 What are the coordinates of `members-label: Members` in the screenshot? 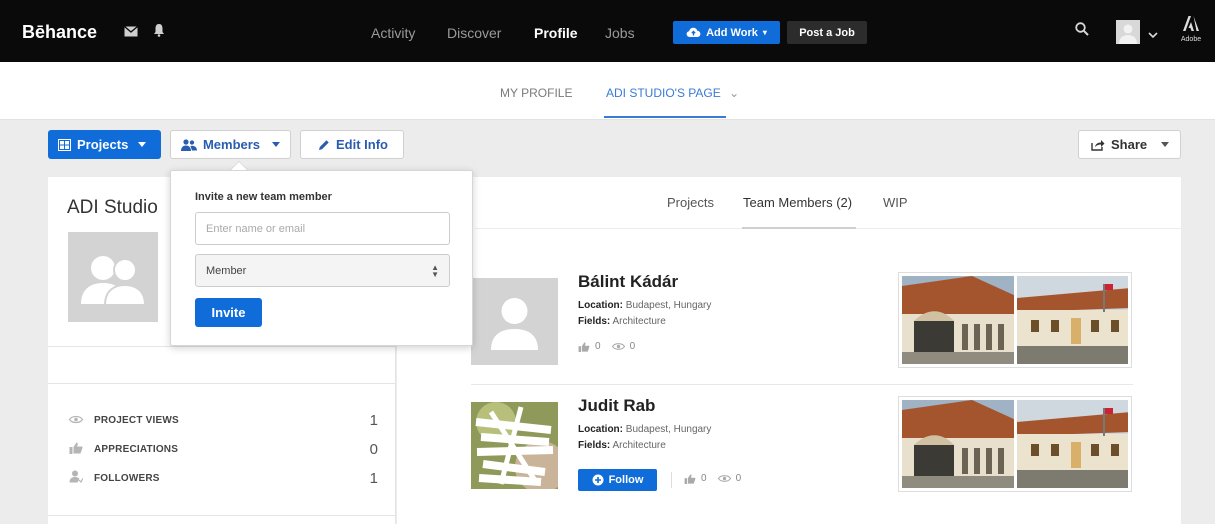 It's located at (231, 144).